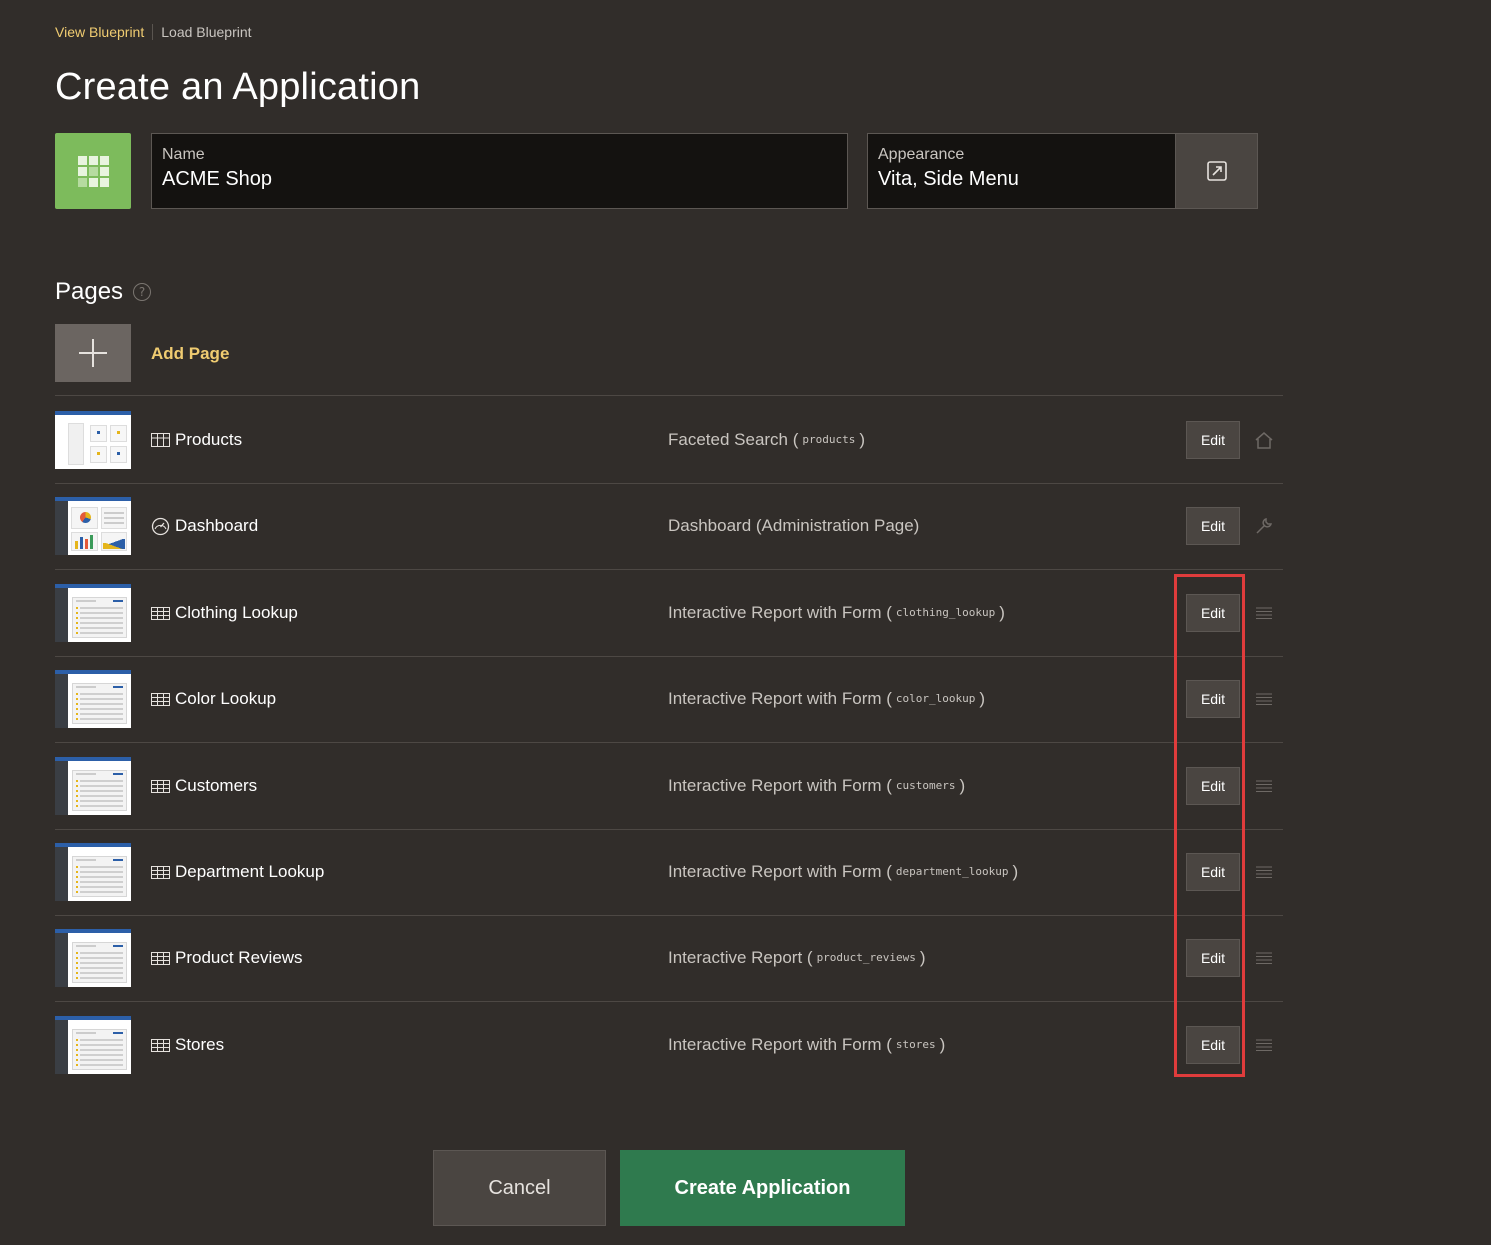 The image size is (1491, 1245). Describe the element at coordinates (160, 440) in the screenshot. I see `faceted-search-icon` at that location.